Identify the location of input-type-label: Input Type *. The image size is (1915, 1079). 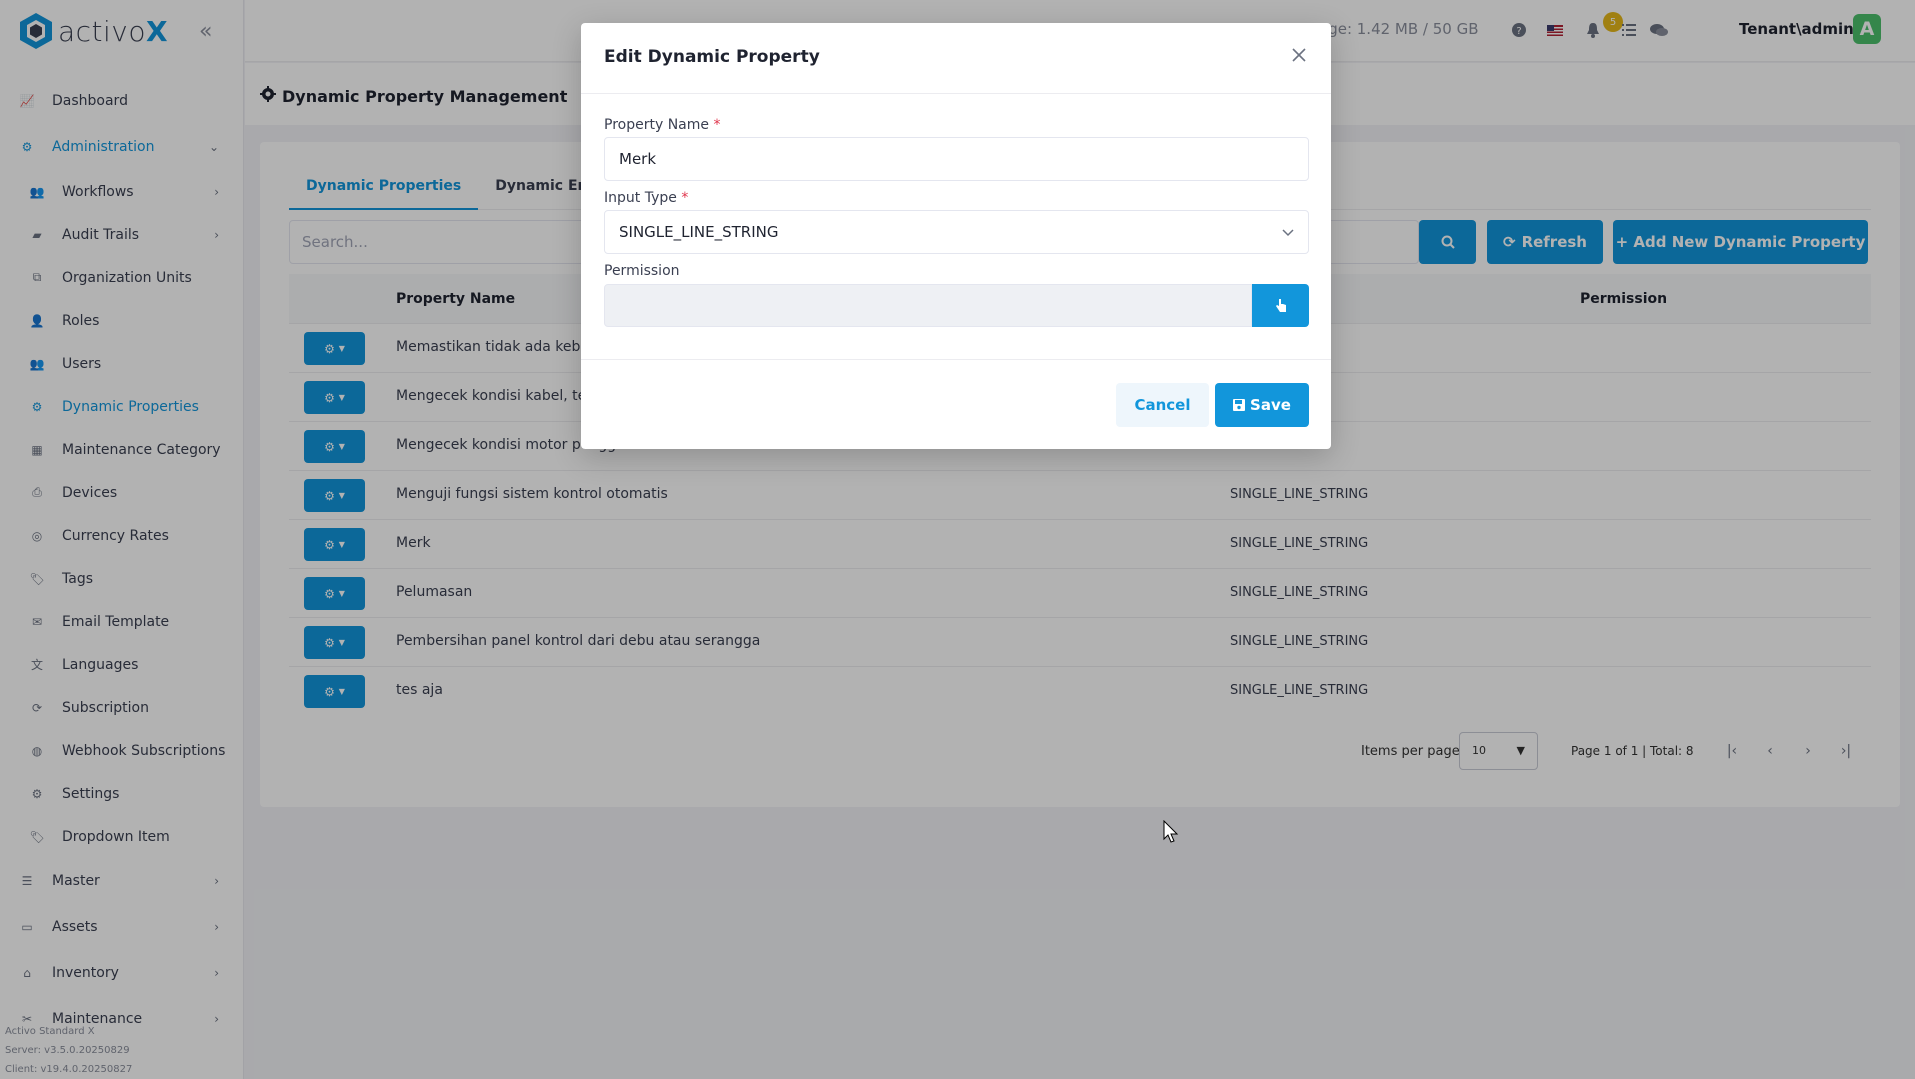
(646, 198).